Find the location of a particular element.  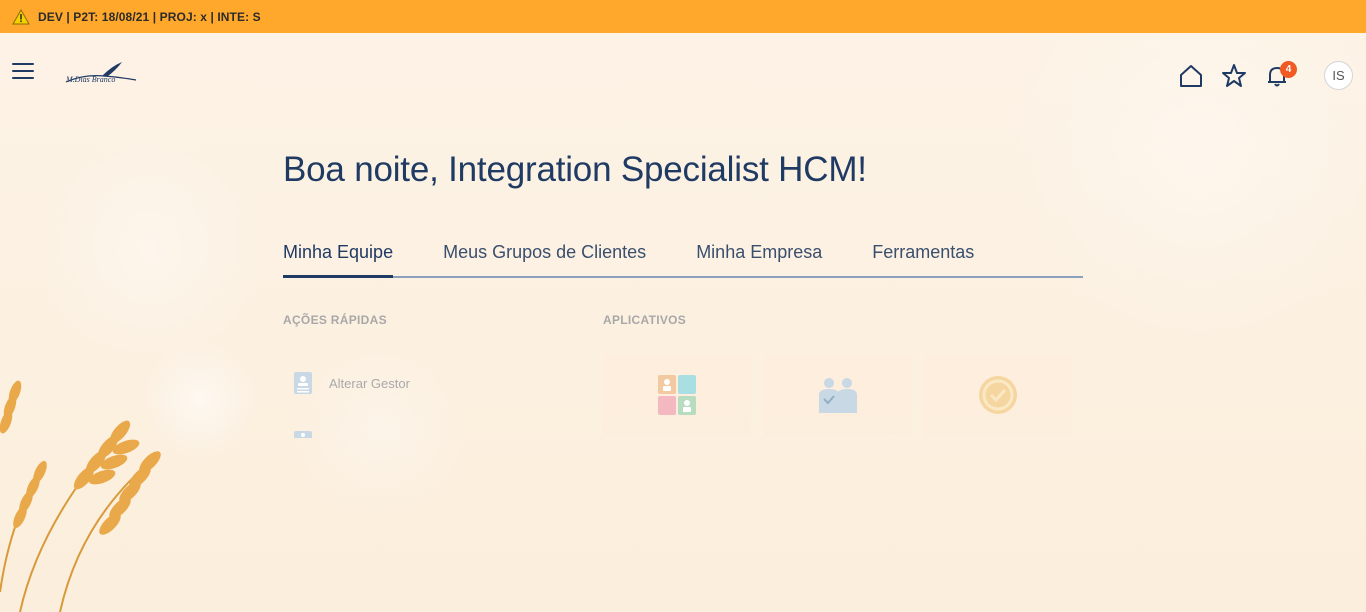

warning-icon is located at coordinates (21, 16).